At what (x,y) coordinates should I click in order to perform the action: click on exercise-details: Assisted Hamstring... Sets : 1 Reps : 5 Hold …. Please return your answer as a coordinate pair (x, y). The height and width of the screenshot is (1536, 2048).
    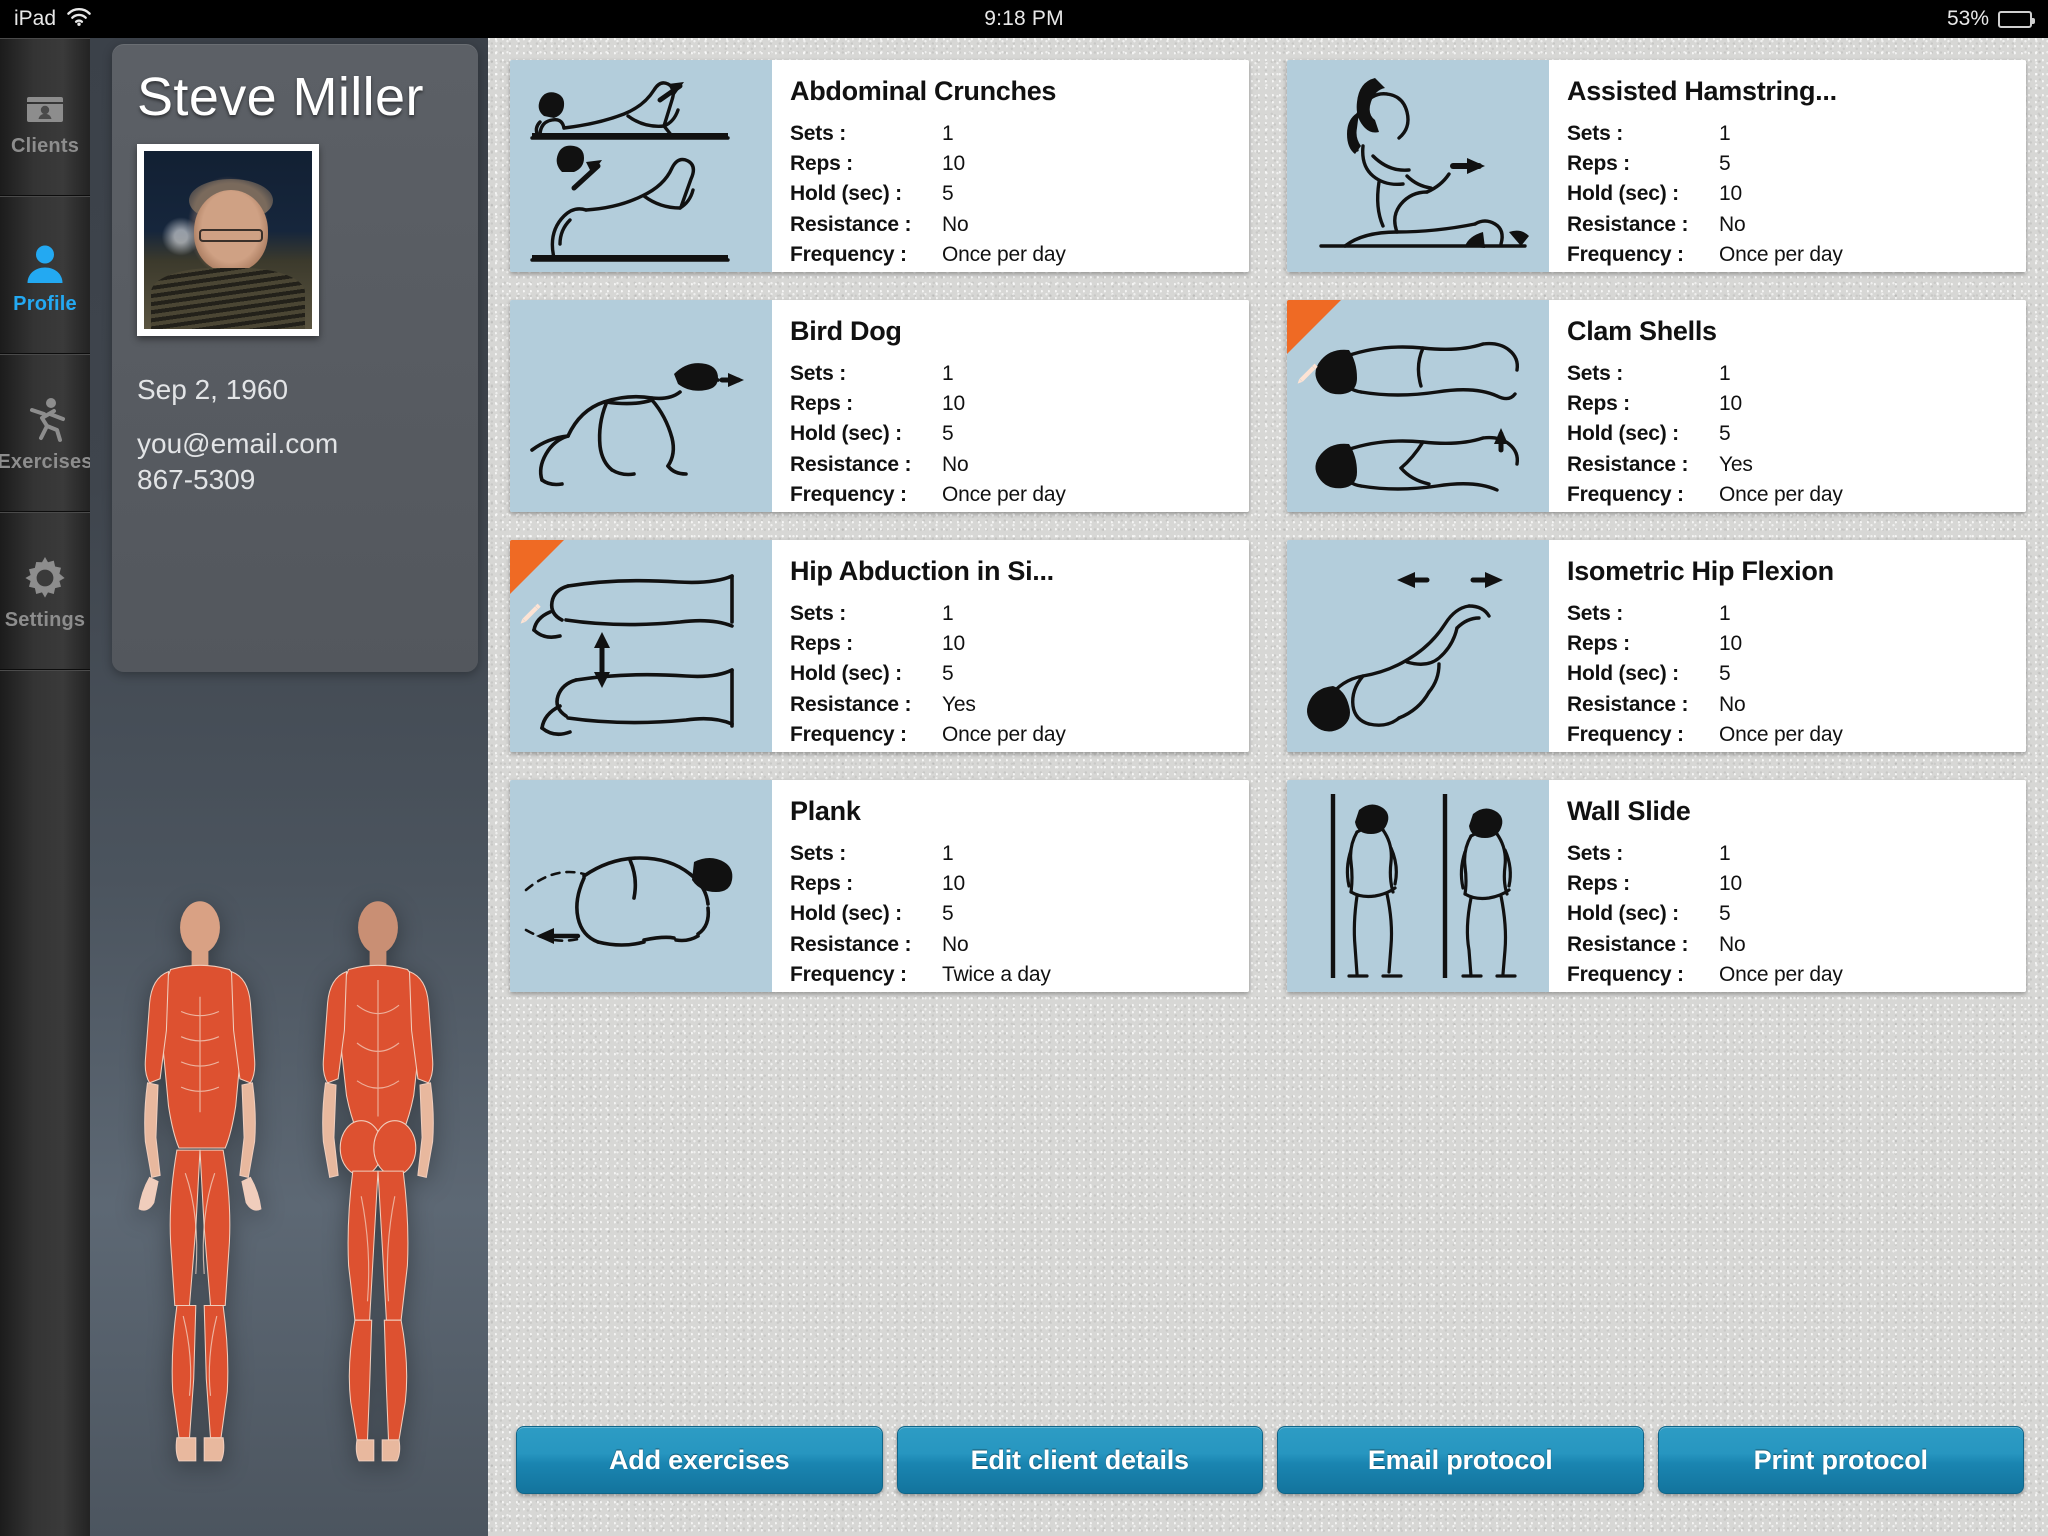
    Looking at the image, I should click on (1787, 166).